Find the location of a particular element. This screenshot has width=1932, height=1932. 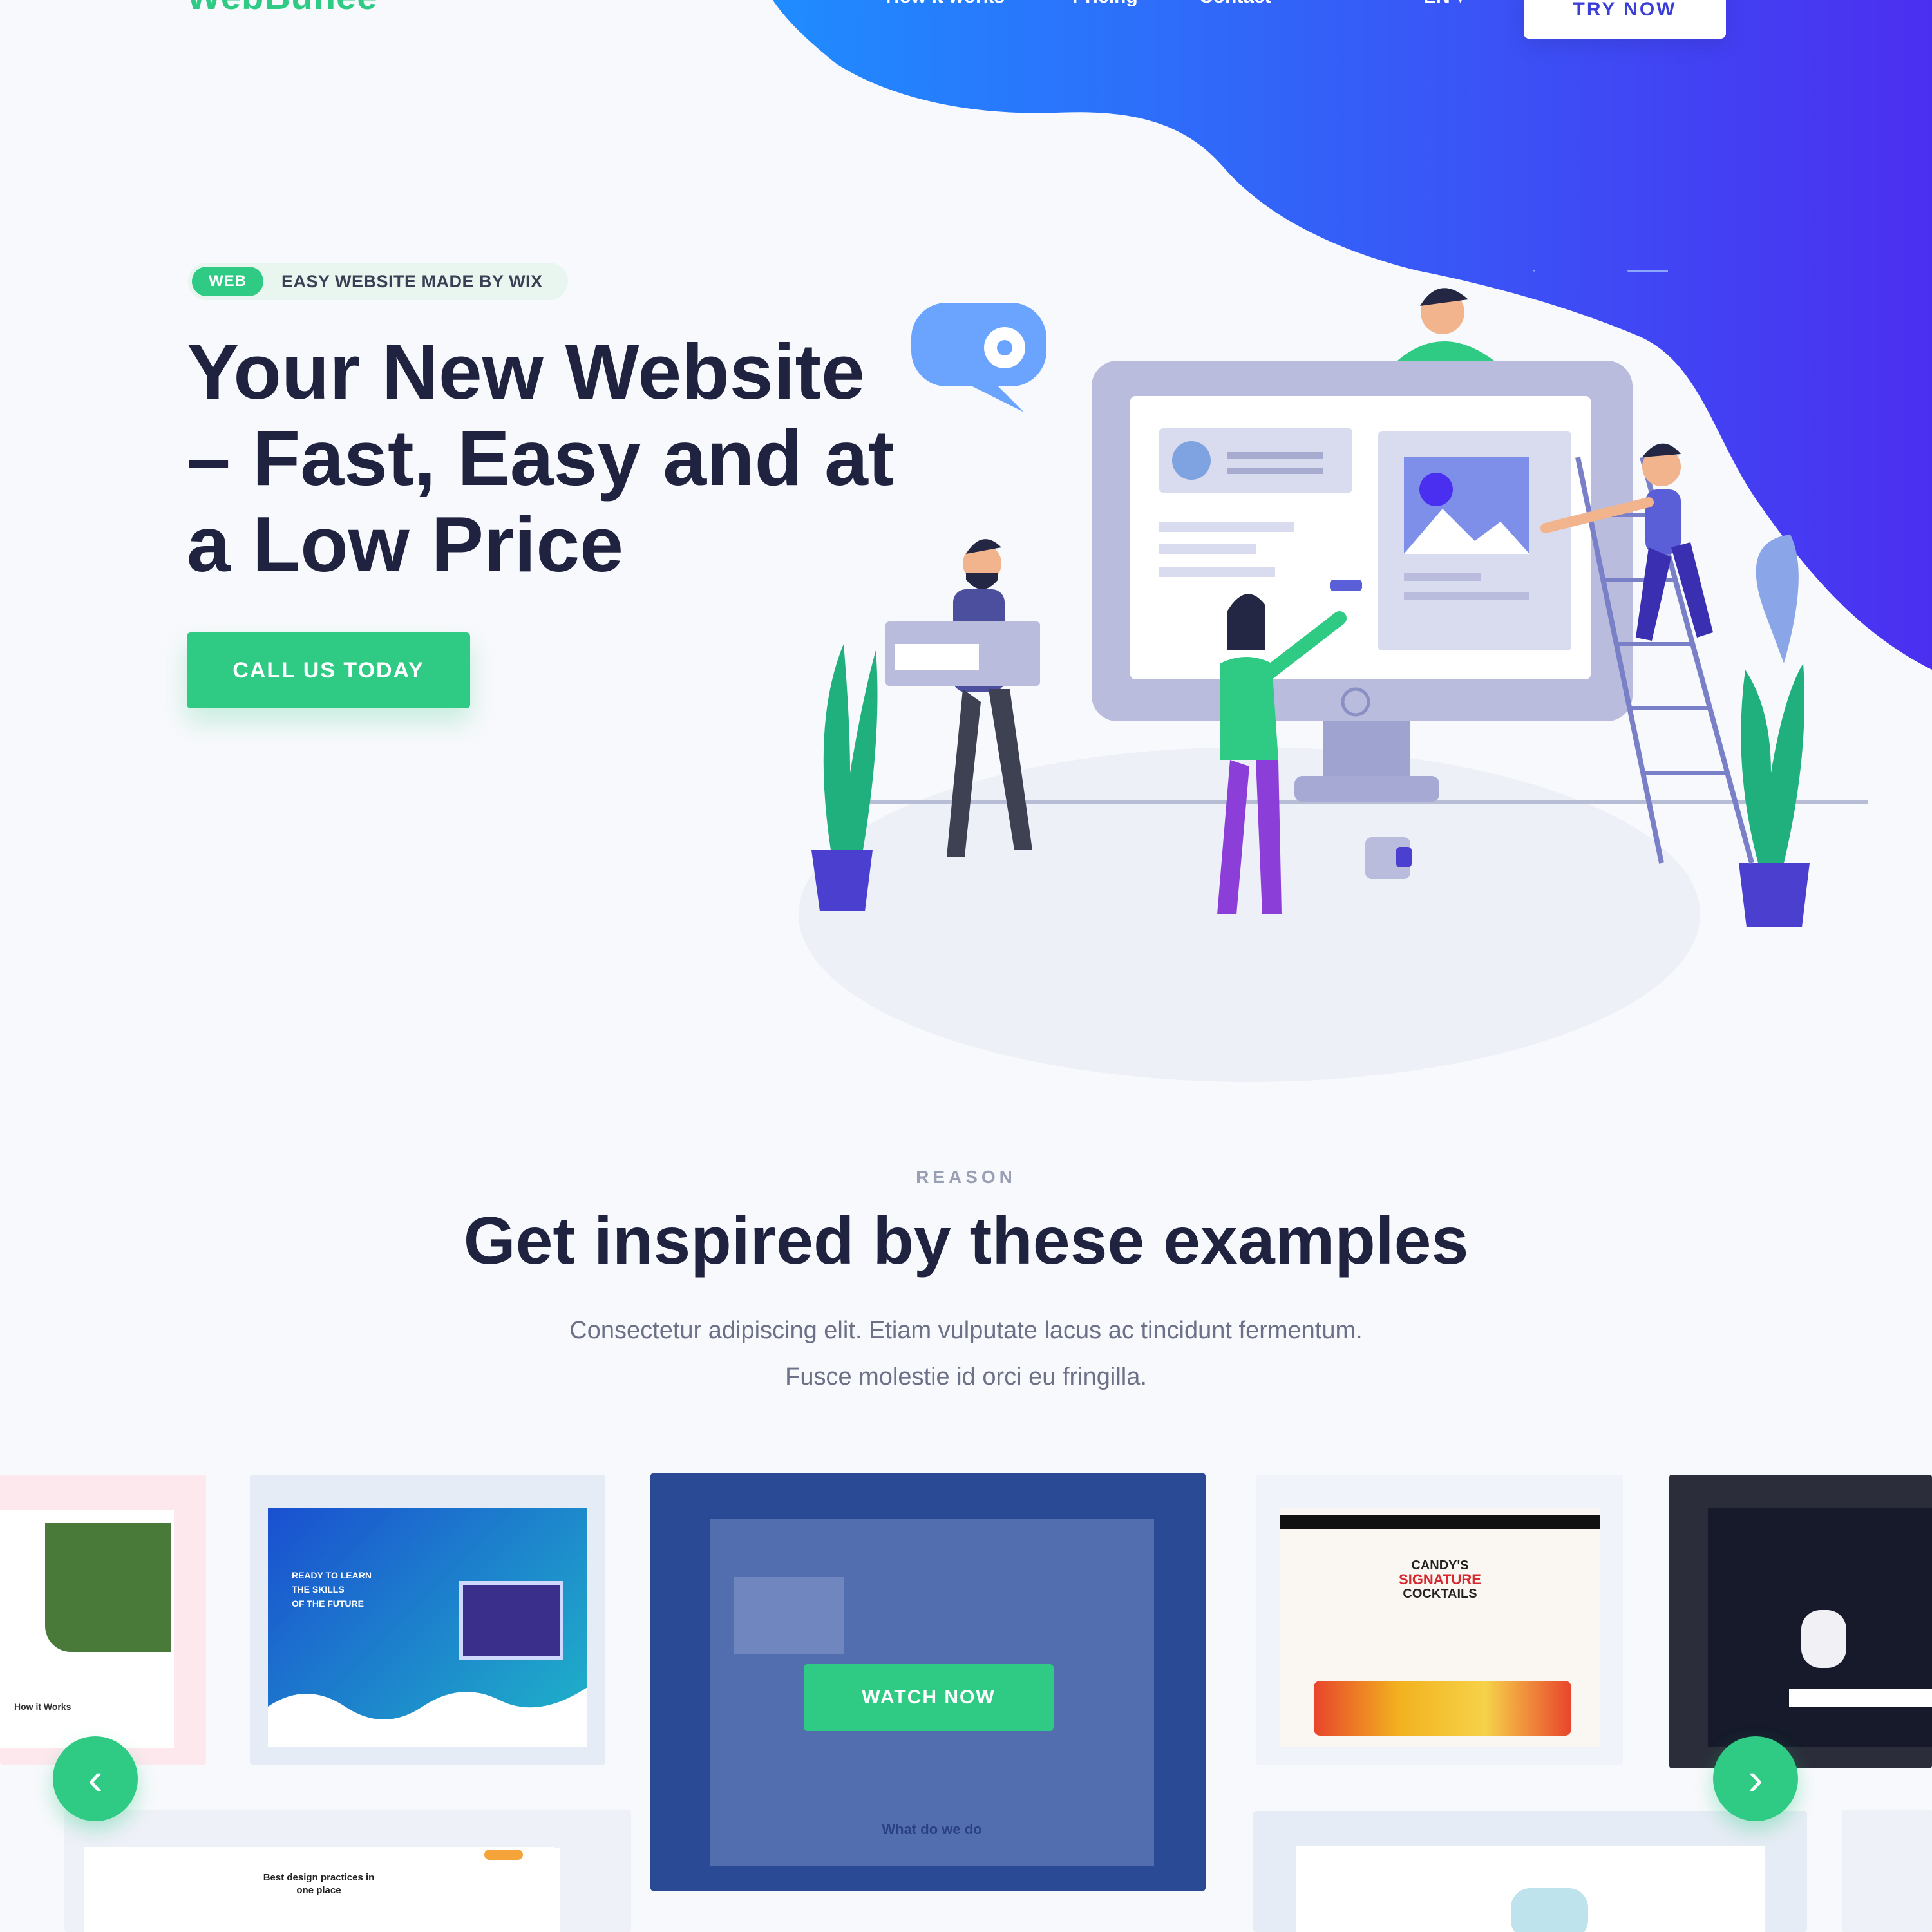

wave-icon is located at coordinates (428, 1717).